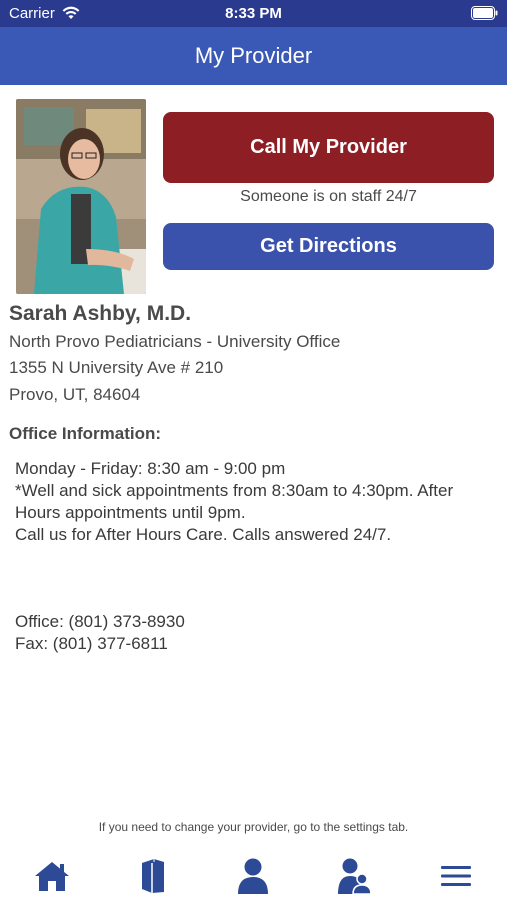  I want to click on get-directions-button: Get Directions, so click(328, 246).